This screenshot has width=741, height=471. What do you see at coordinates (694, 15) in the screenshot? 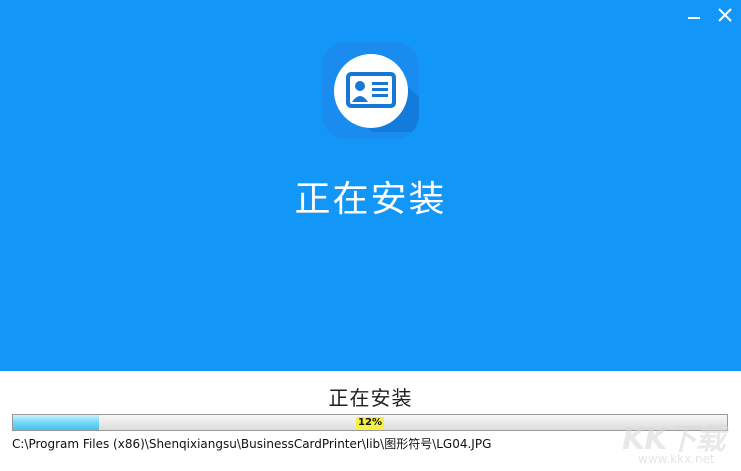
I see `minimize-button` at bounding box center [694, 15].